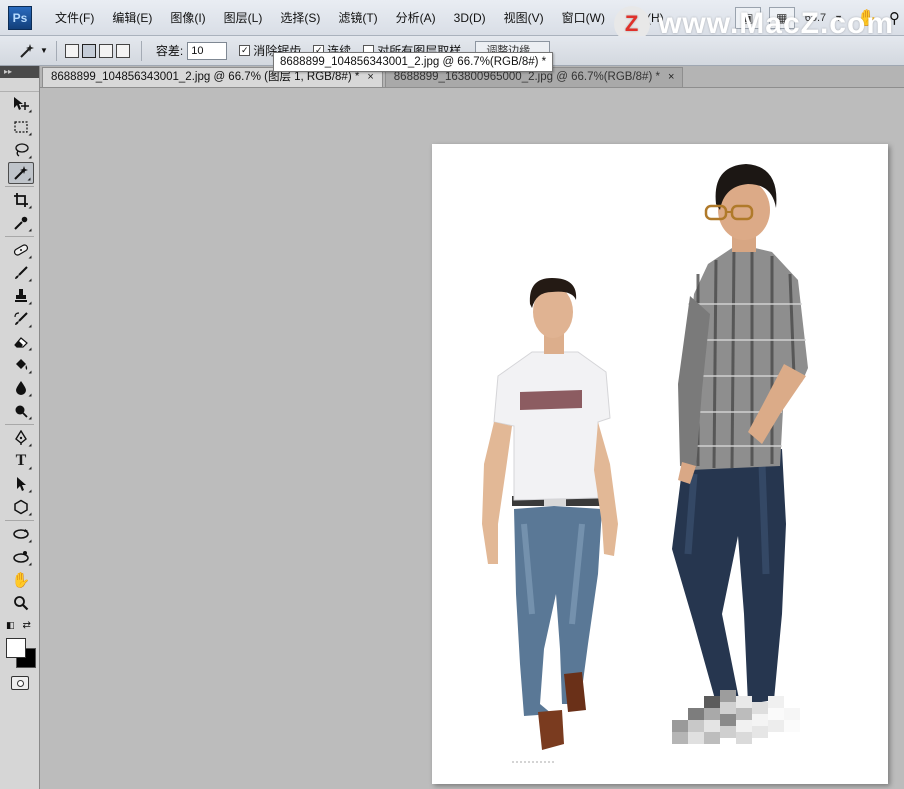 This screenshot has height=789, width=904. Describe the element at coordinates (88, 50) in the screenshot. I see `add-selection-button` at that location.